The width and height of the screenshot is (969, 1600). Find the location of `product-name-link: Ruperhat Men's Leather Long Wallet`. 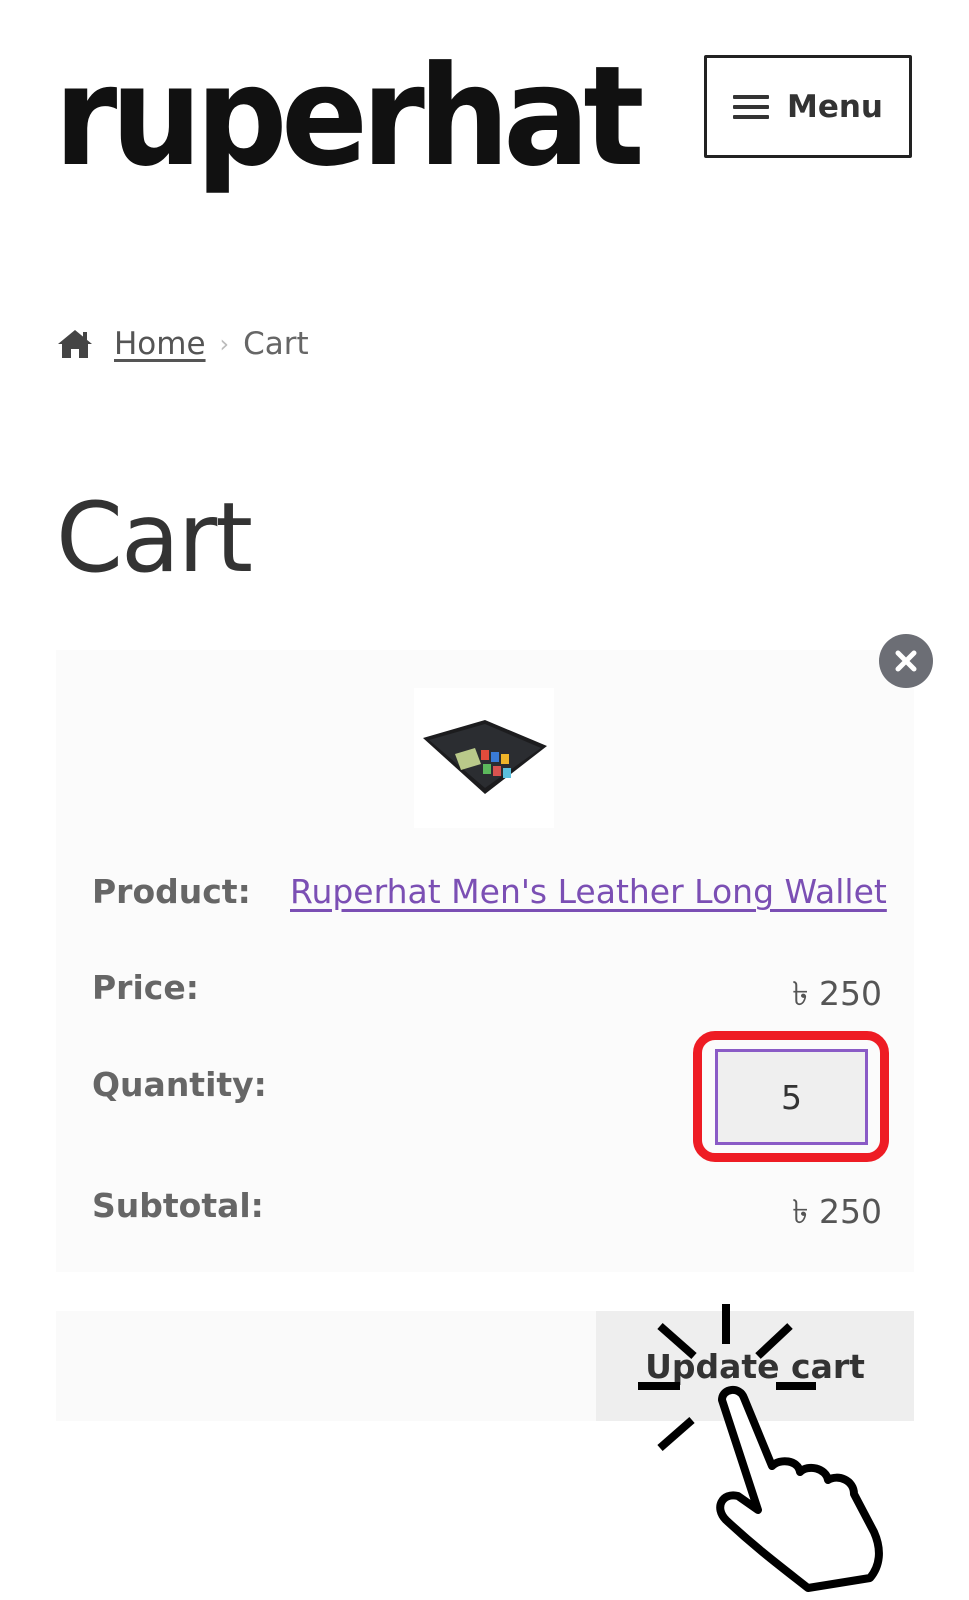

product-name-link: Ruperhat Men's Leather Long Wallet is located at coordinates (588, 891).